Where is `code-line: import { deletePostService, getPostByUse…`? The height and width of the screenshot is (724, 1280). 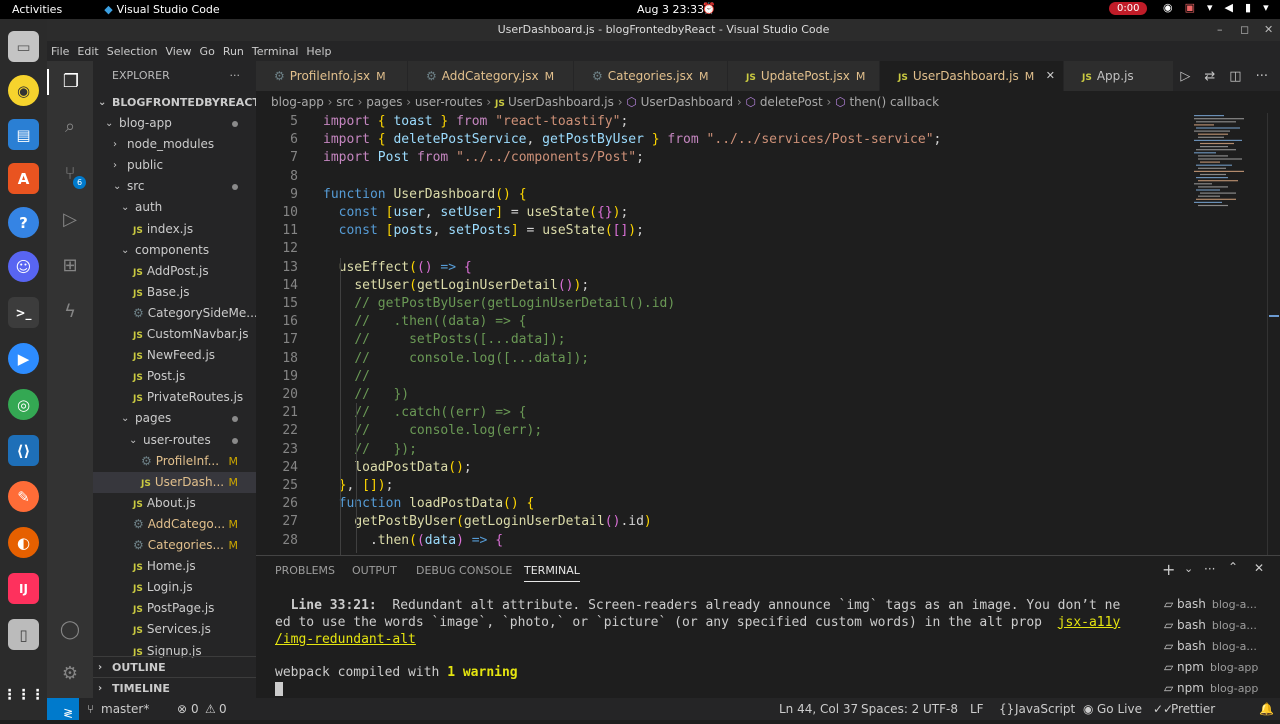 code-line: import { deletePostService, getPostByUse… is located at coordinates (632, 139).